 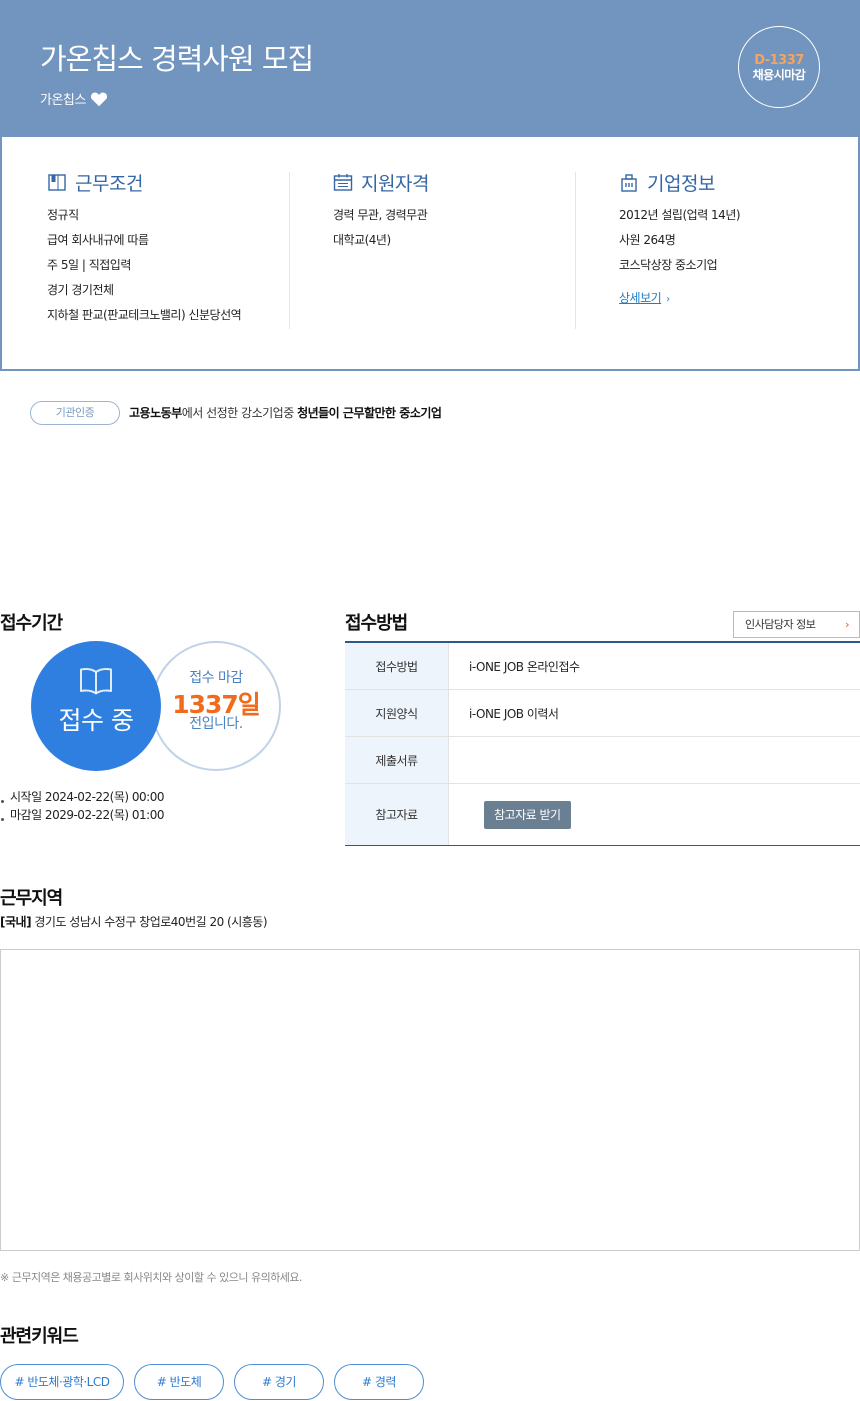 I want to click on certification-text: 고용노동부에서 선정한 강소기업중 청년들이 근무할만한 중소기업, so click(x=285, y=412).